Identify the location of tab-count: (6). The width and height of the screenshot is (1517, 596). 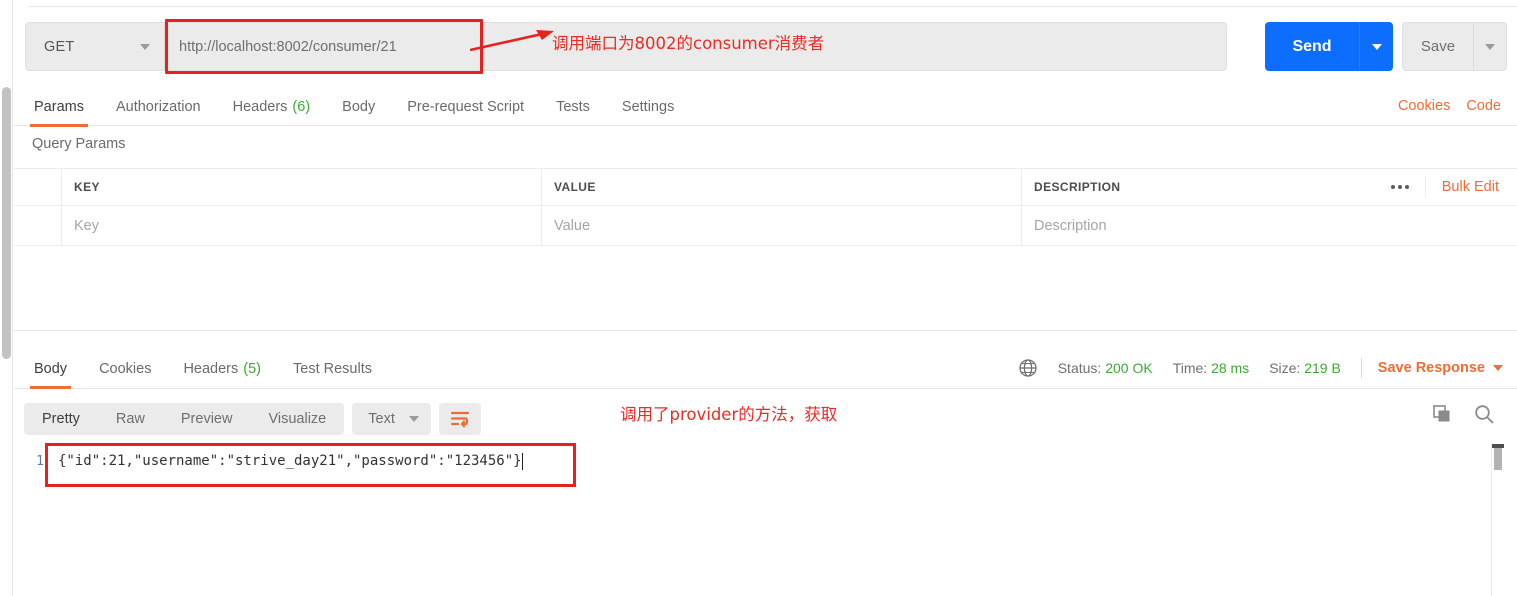
(301, 107).